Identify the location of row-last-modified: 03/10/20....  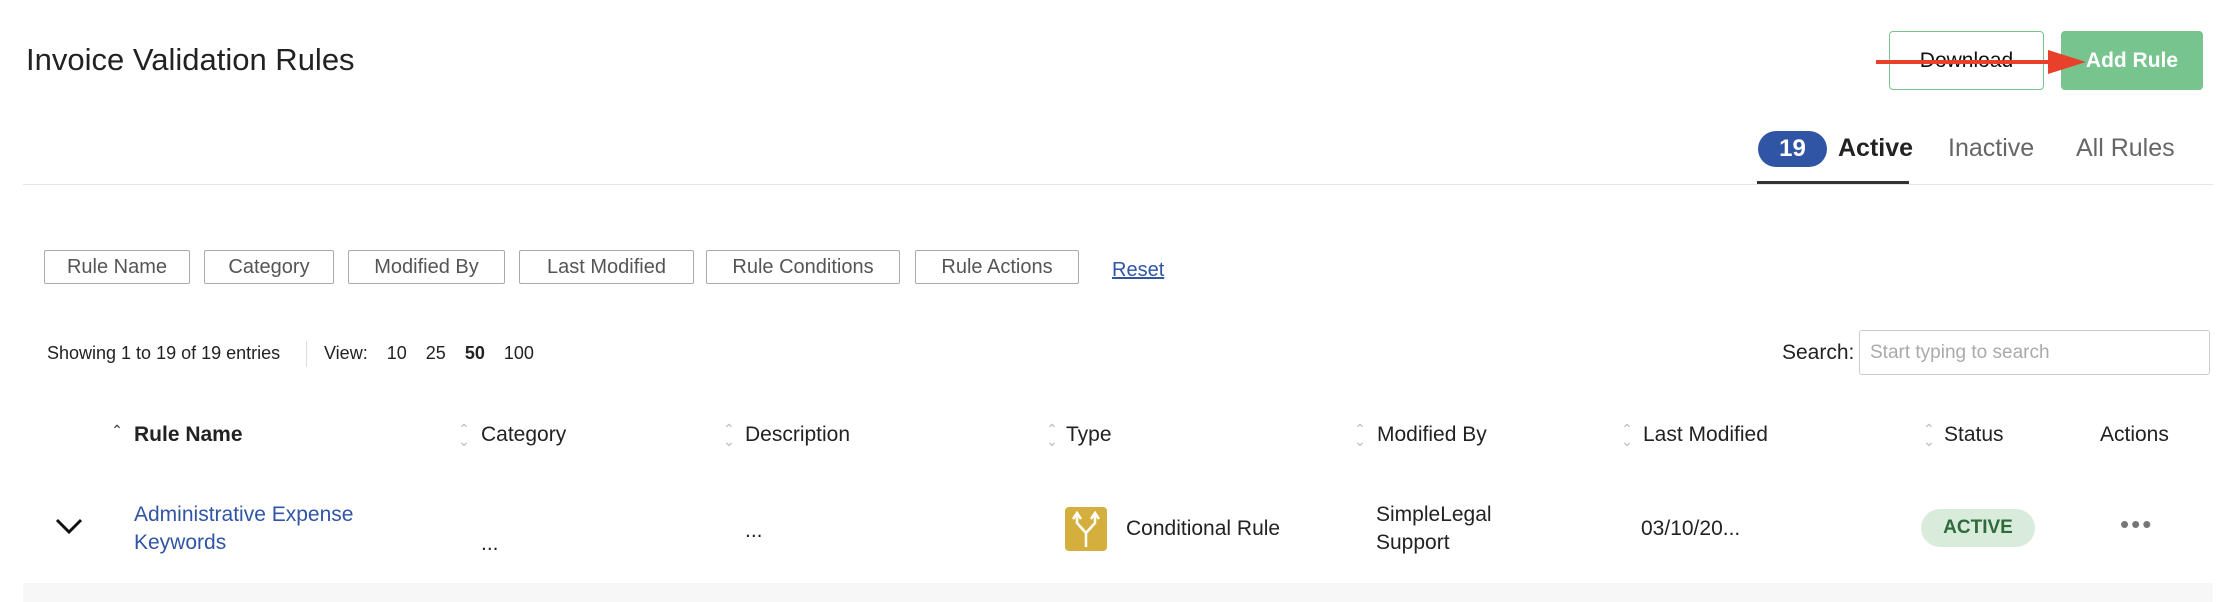
(1691, 528).